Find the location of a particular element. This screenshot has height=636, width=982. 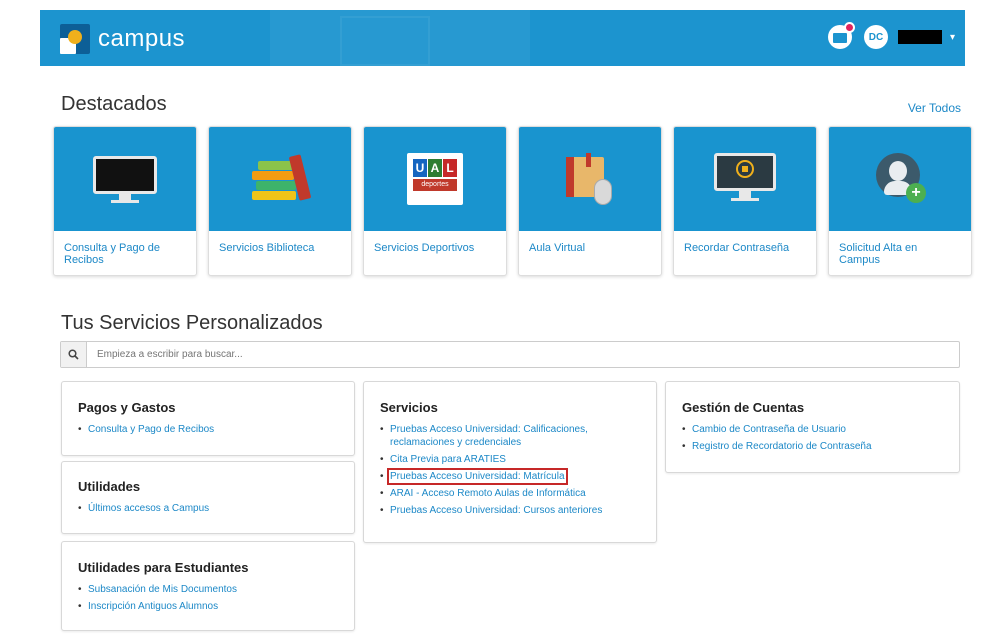

card-label: Aula Virtual is located at coordinates (557, 248).